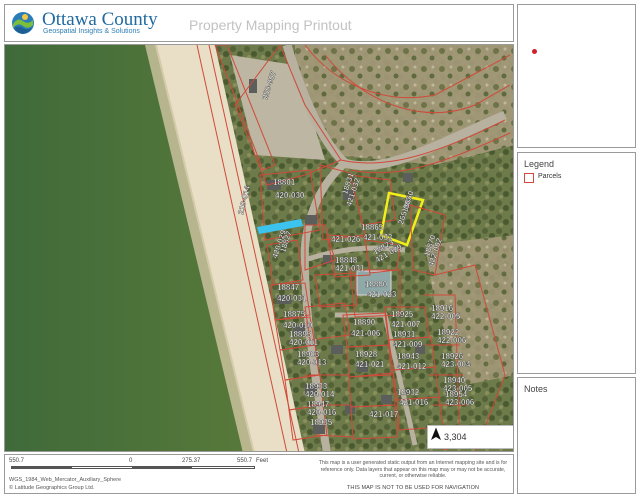 This screenshot has width=640, height=498. Describe the element at coordinates (404, 334) in the screenshot. I see `parcel-label: 18931` at that location.